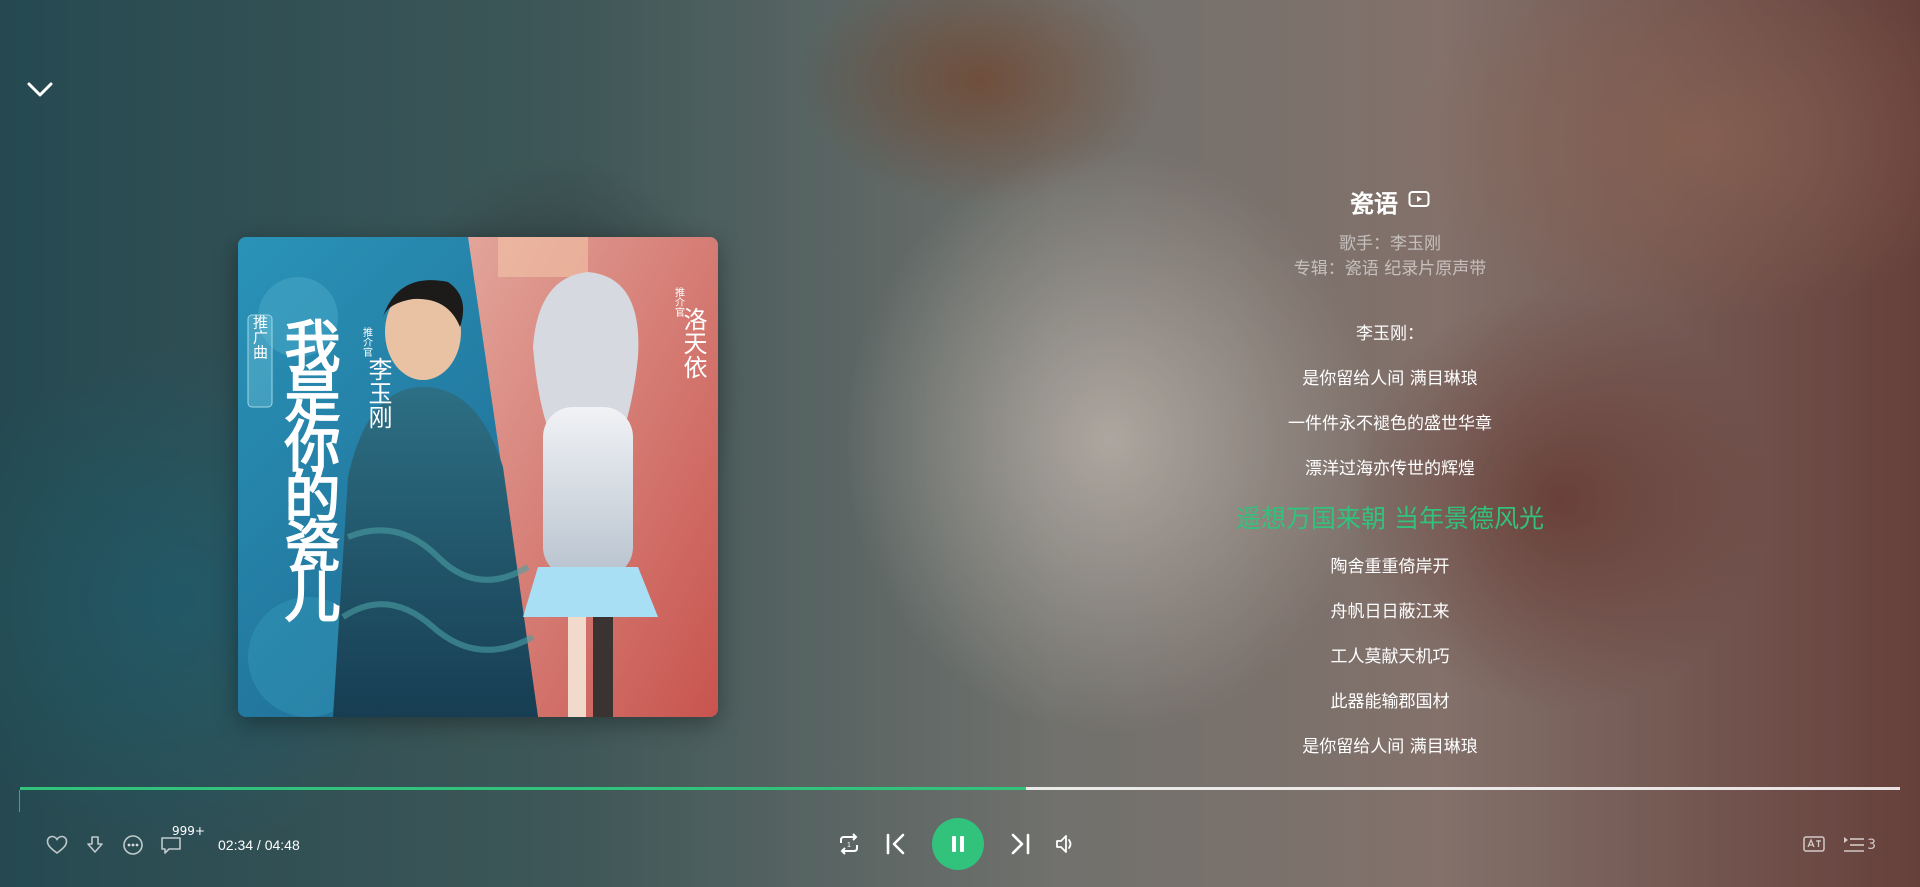  I want to click on album-cover-art: 推广曲 我是你的瓷儿 推介官 李玉刚 推介官 洛天依, so click(478, 477).